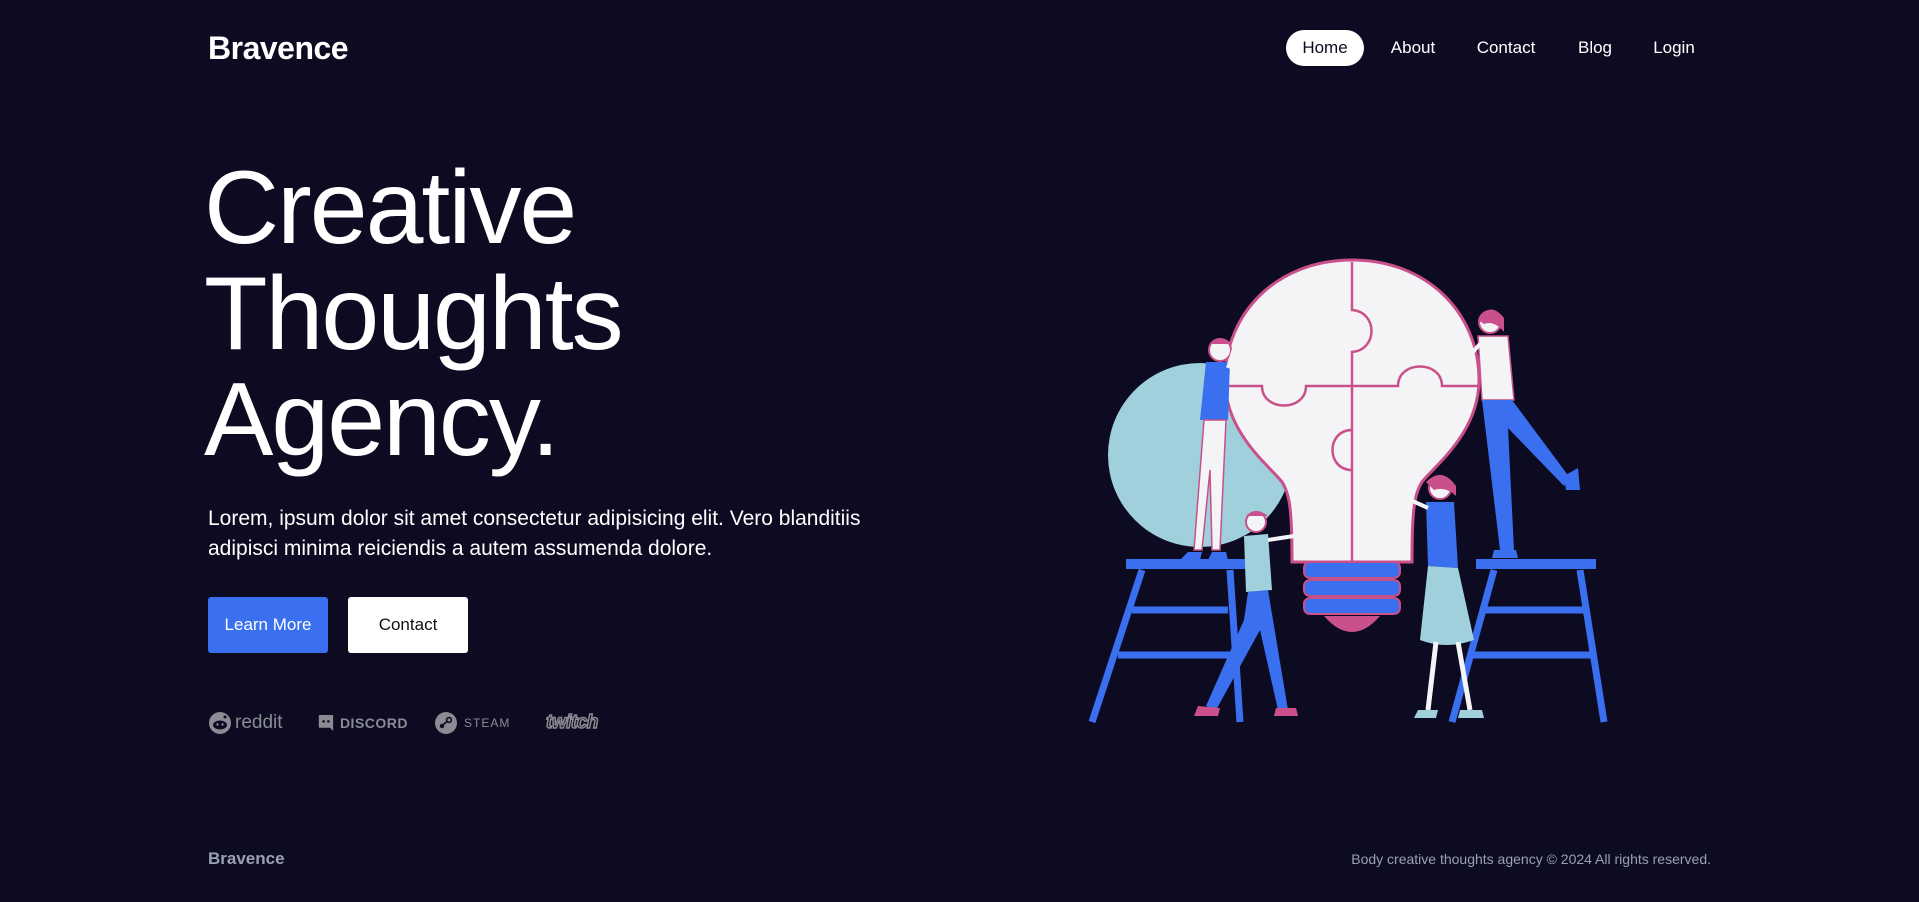 This screenshot has width=1919, height=902. Describe the element at coordinates (373, 723) in the screenshot. I see `discord-label: DISCORD` at that location.